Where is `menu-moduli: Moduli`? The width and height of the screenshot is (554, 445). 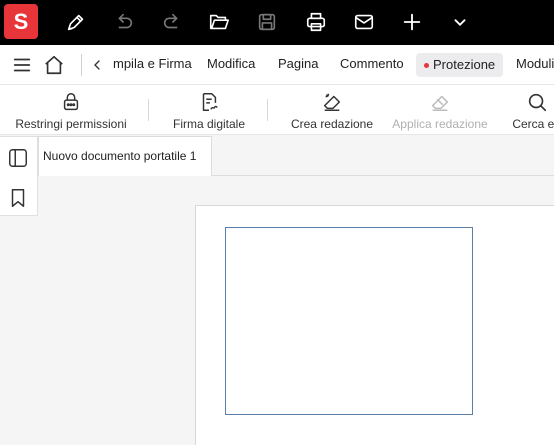 menu-moduli: Moduli is located at coordinates (535, 63).